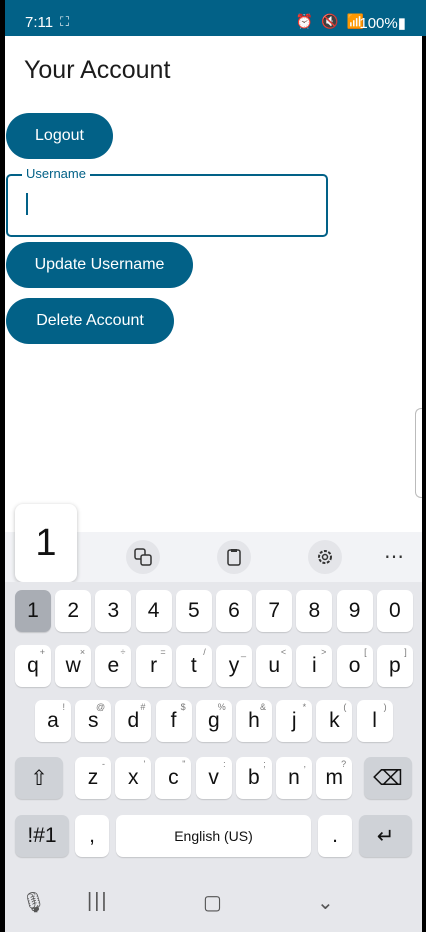  Describe the element at coordinates (46, 543) in the screenshot. I see `key-preview-popup: 1` at that location.